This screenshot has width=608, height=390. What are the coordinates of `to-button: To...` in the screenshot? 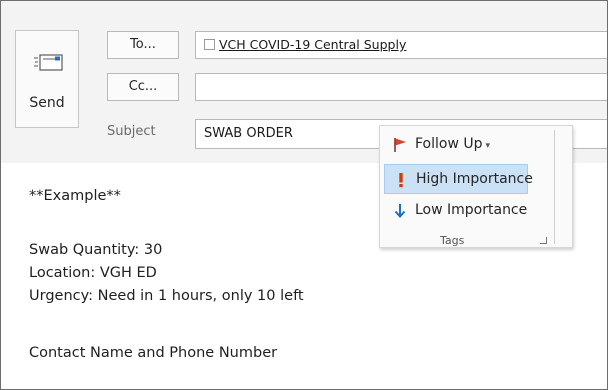 It's located at (143, 45).